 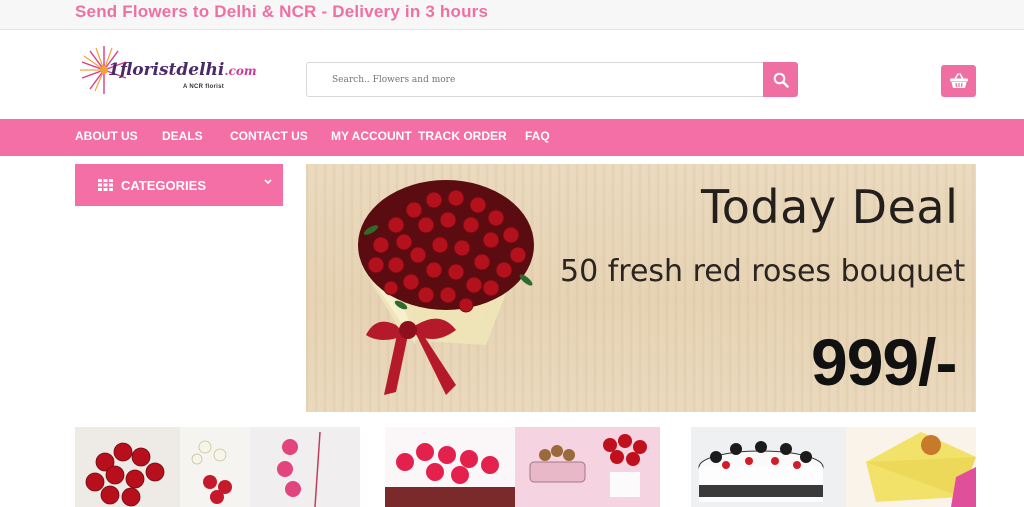 What do you see at coordinates (204, 87) in the screenshot?
I see `logo-tagline: A NCR florist` at bounding box center [204, 87].